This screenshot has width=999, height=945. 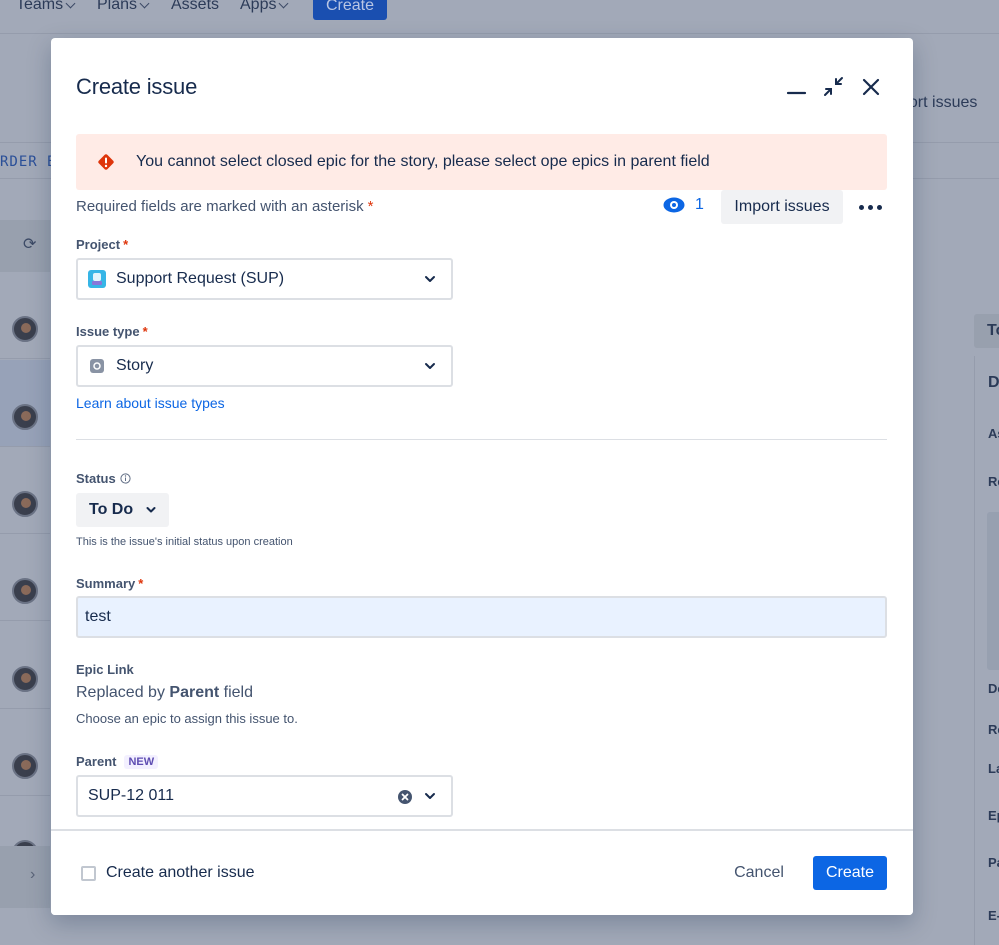 I want to click on import-issues-button: Import issues, so click(x=782, y=207).